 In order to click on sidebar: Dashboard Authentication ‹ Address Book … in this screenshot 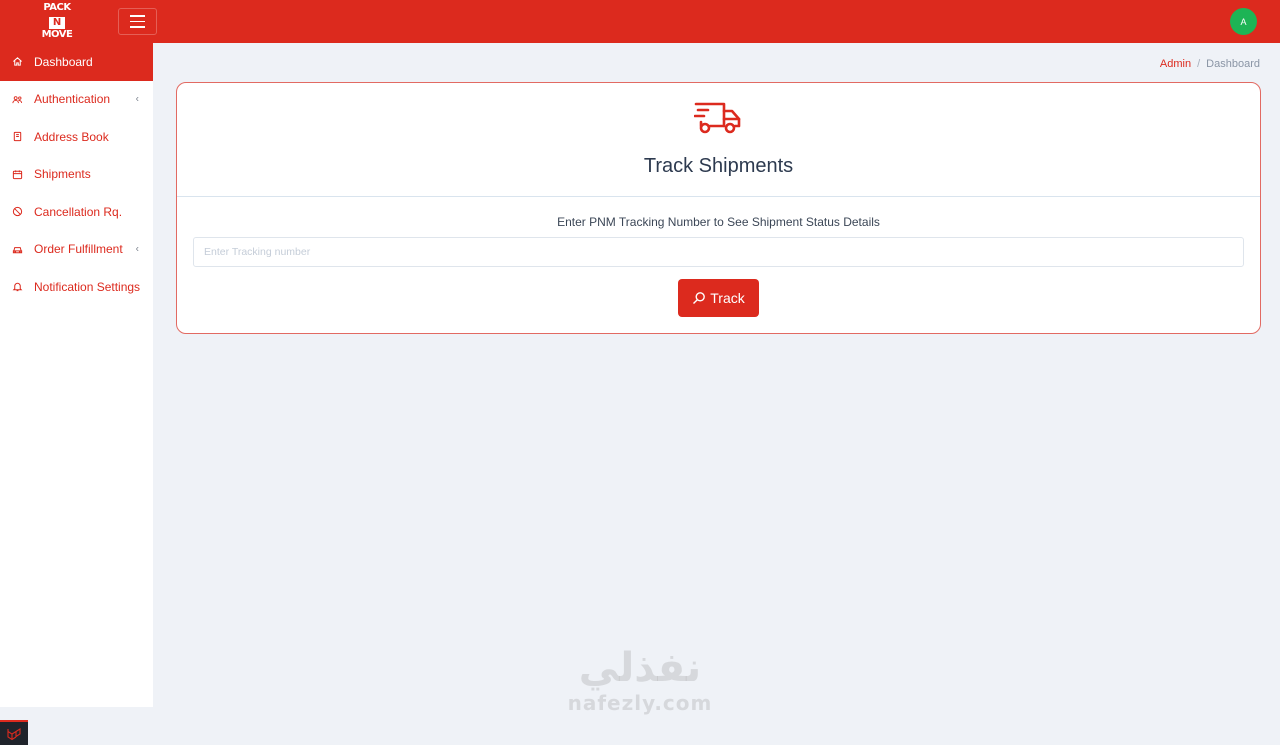, I will do `click(76, 375)`.